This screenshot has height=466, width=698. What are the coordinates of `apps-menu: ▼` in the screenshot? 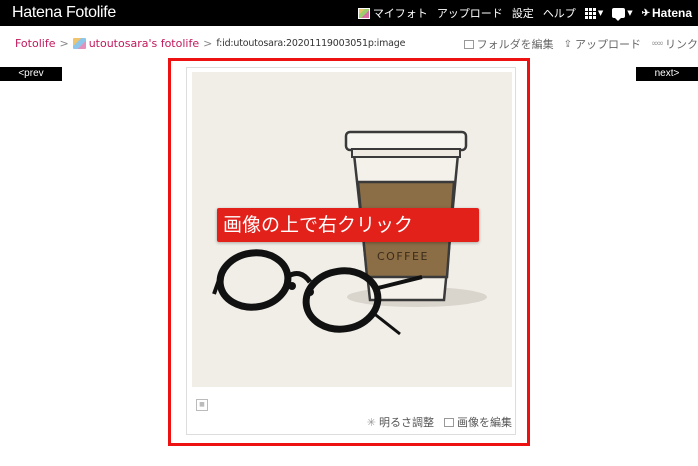 It's located at (594, 13).